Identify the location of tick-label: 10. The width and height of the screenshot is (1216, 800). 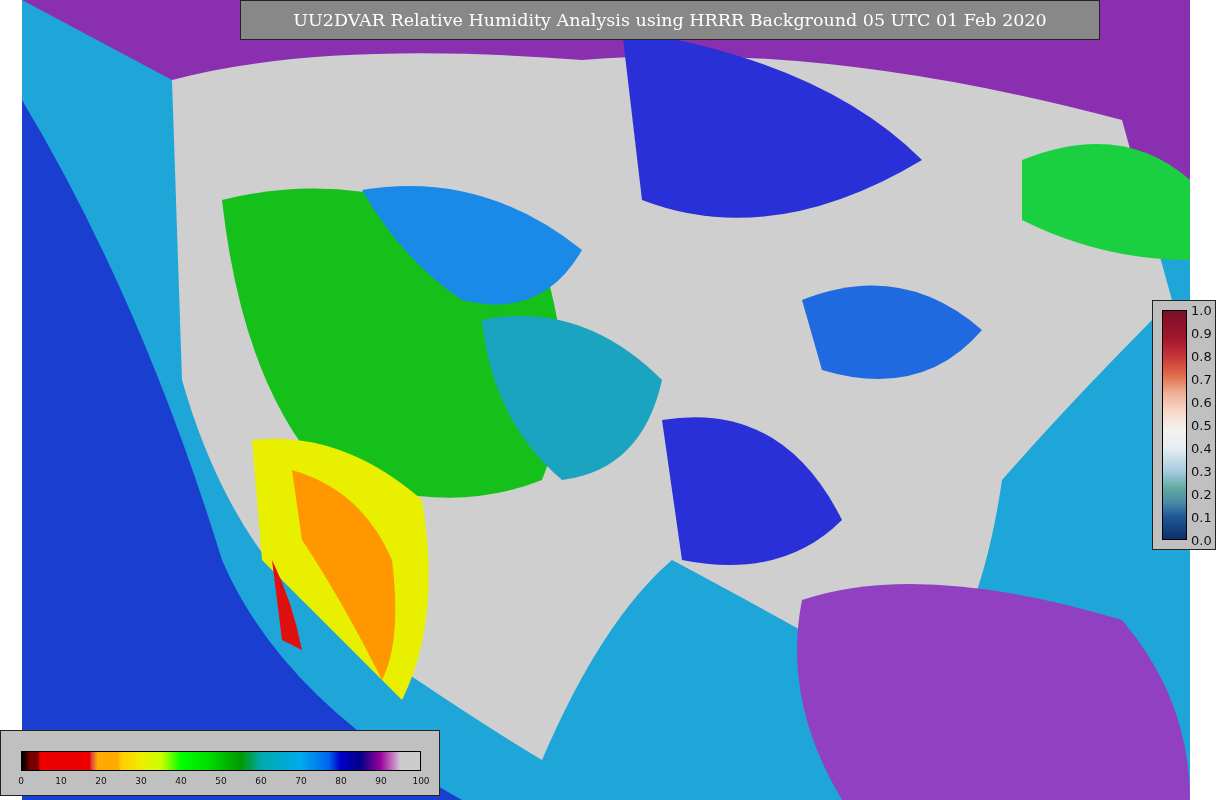
(61, 781).